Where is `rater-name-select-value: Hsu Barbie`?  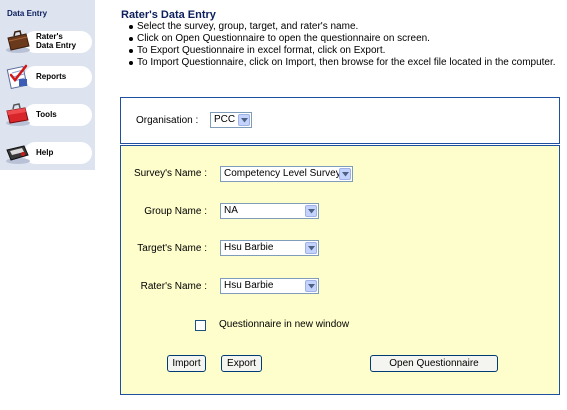
rater-name-select-value: Hsu Barbie is located at coordinates (249, 285).